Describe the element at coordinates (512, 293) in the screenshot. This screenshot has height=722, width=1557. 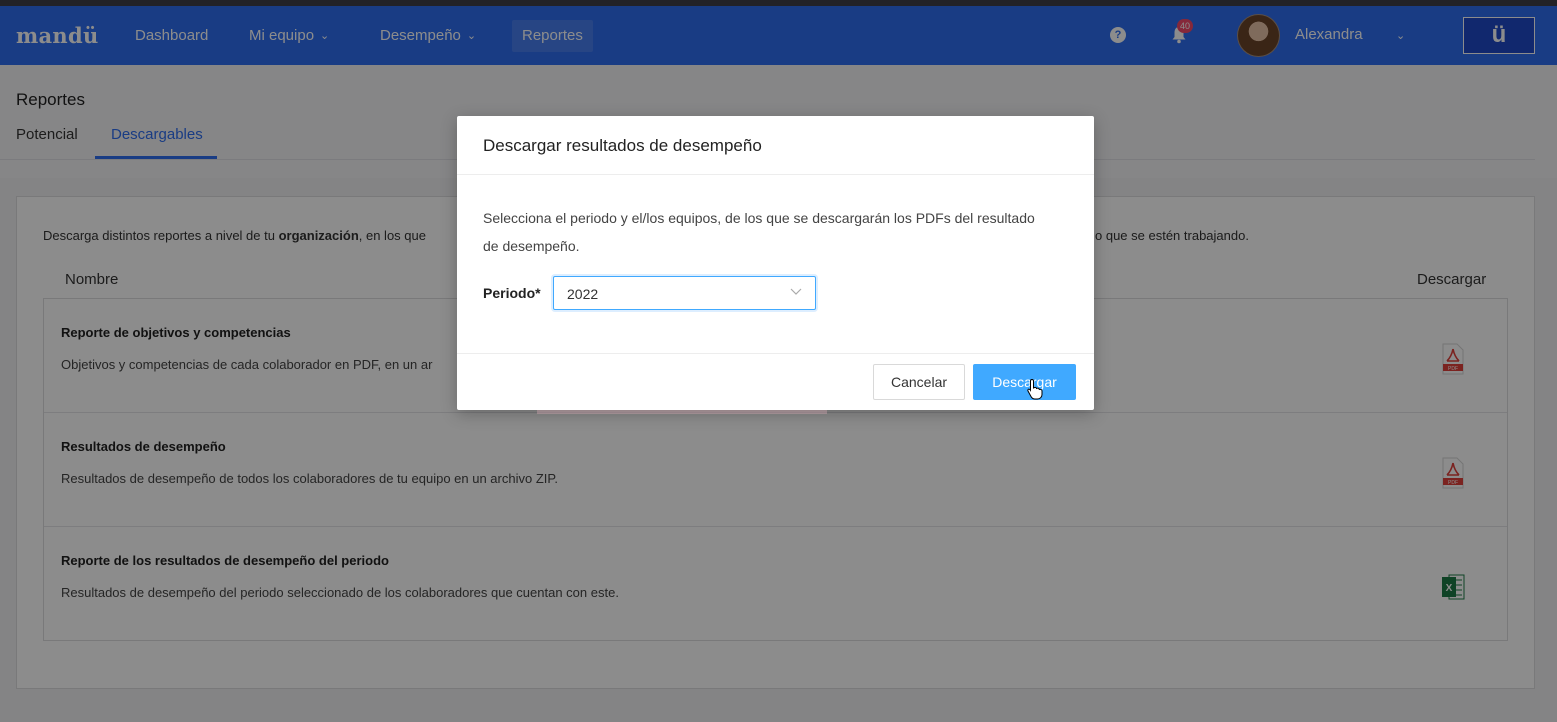
I see `periodo-label: Periodo*` at that location.